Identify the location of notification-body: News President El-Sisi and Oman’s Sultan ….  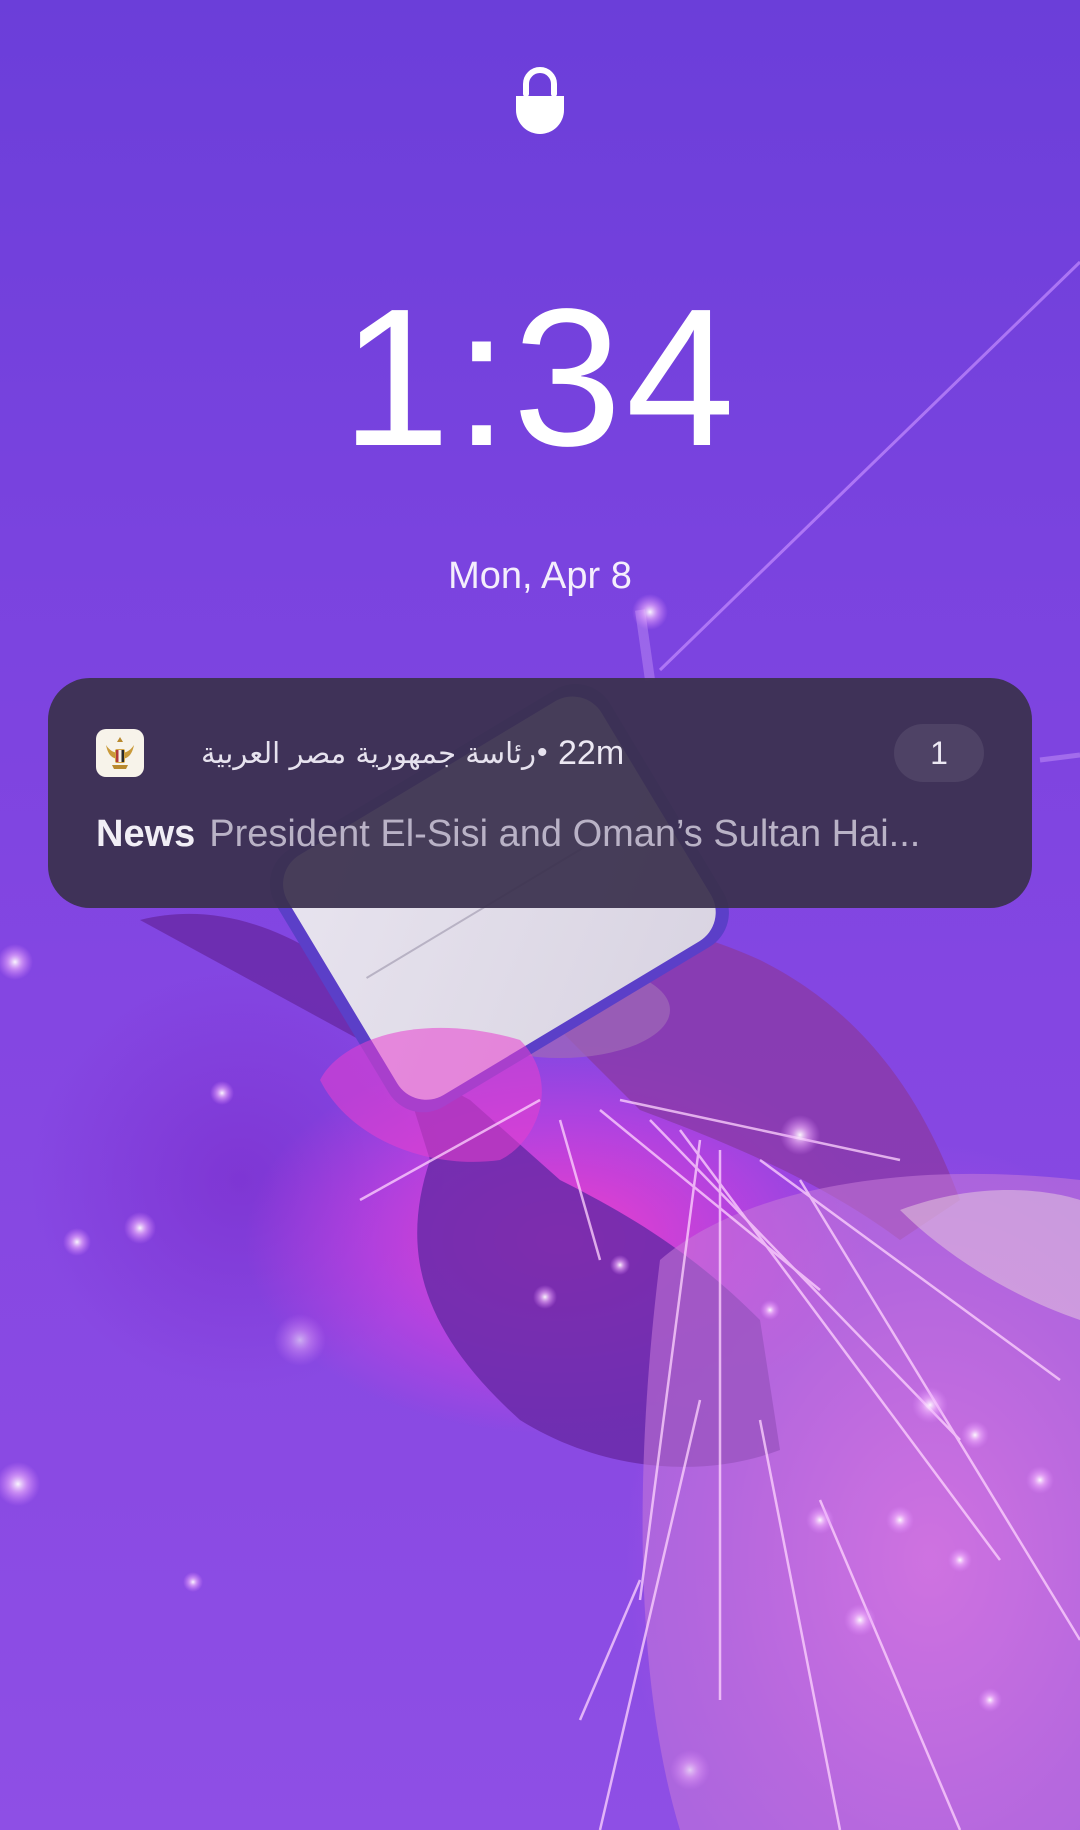
(546, 834).